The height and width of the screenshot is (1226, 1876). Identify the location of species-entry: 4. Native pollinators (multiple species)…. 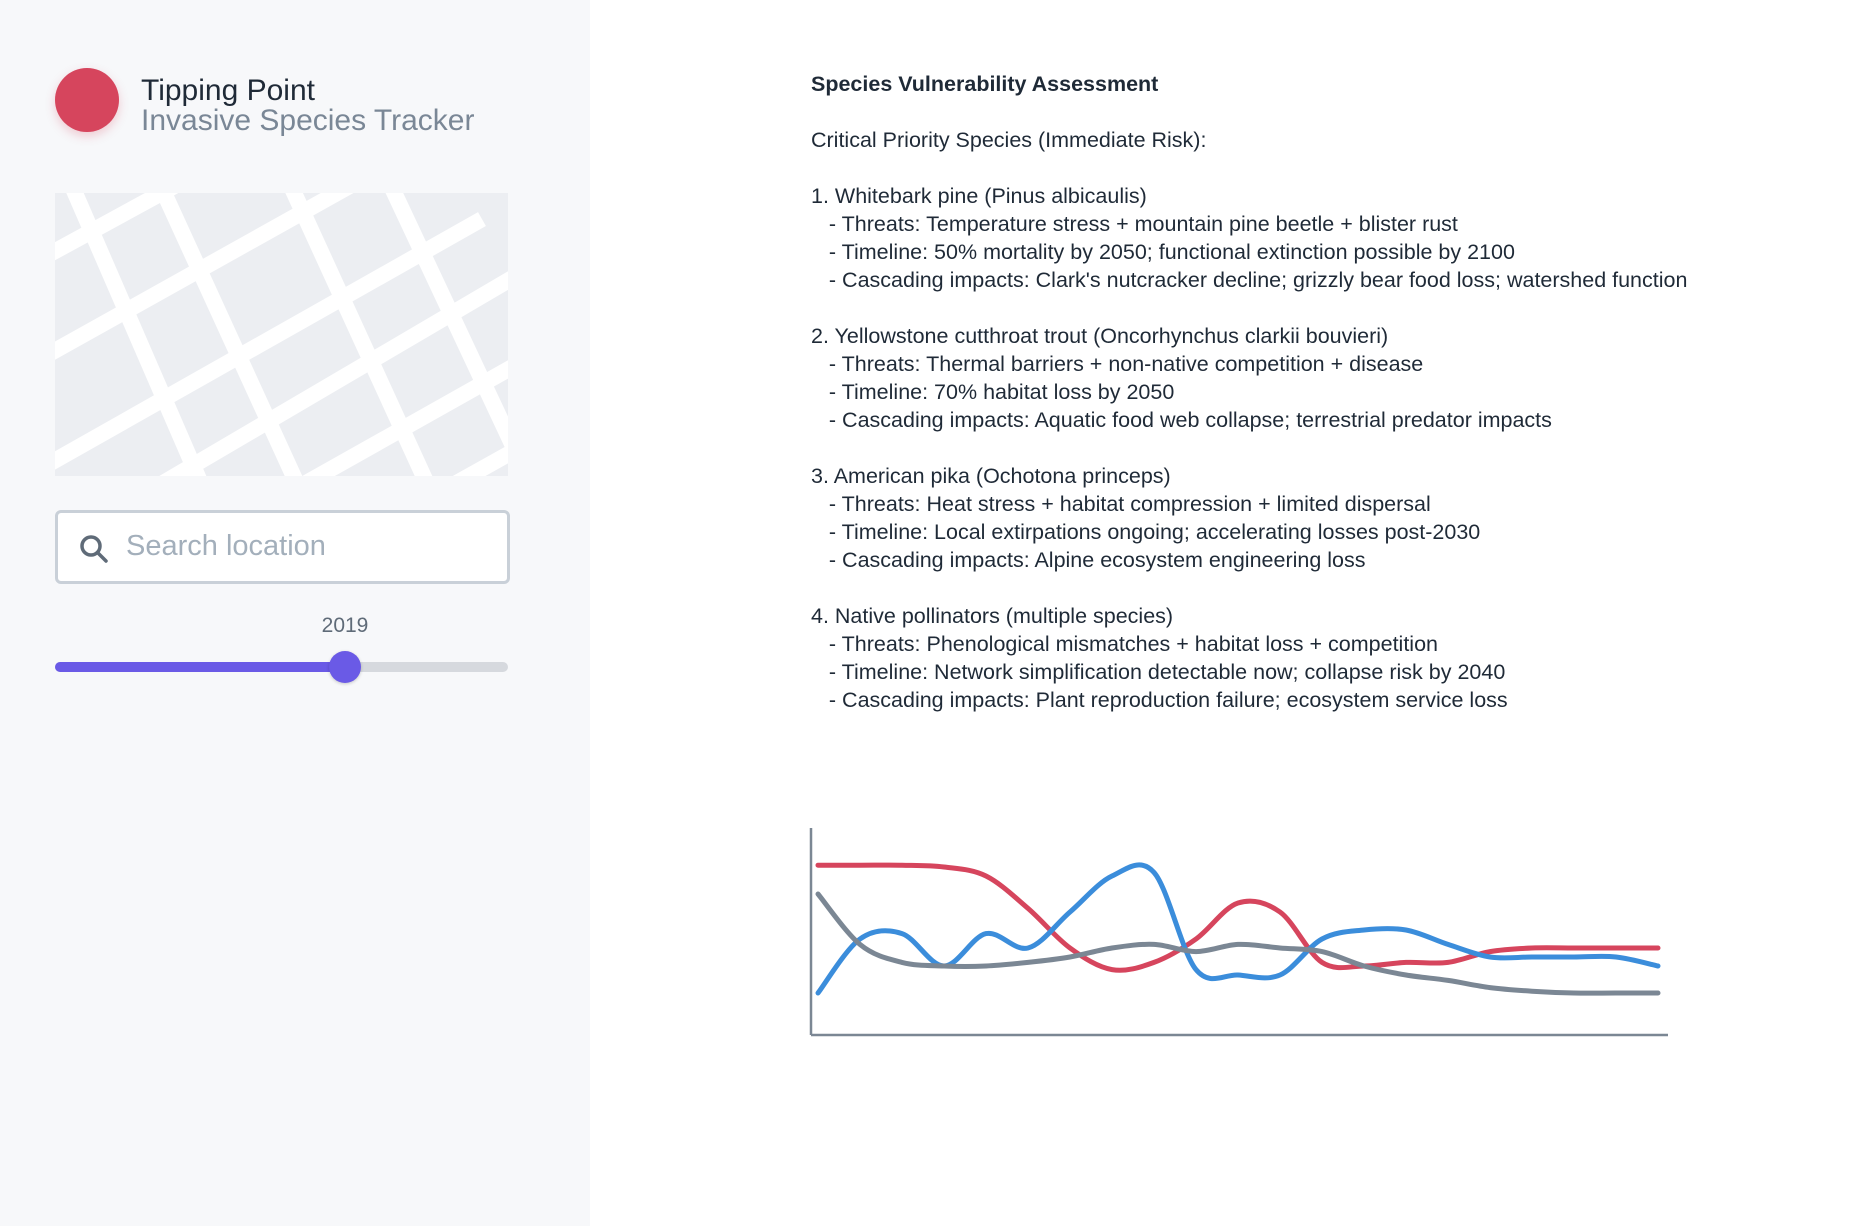
(1311, 658).